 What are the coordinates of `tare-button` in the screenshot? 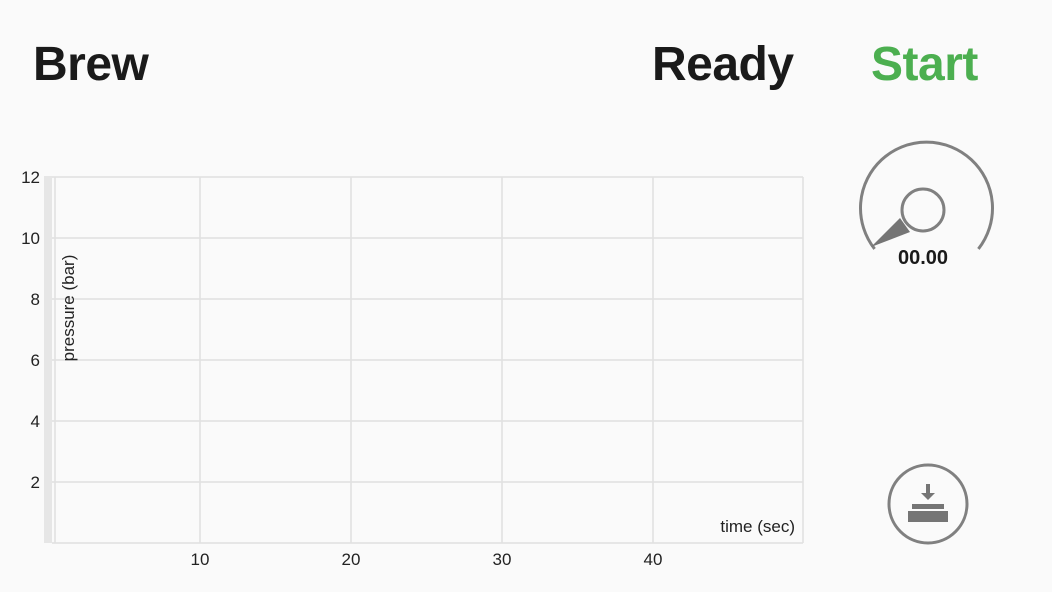 It's located at (928, 504).